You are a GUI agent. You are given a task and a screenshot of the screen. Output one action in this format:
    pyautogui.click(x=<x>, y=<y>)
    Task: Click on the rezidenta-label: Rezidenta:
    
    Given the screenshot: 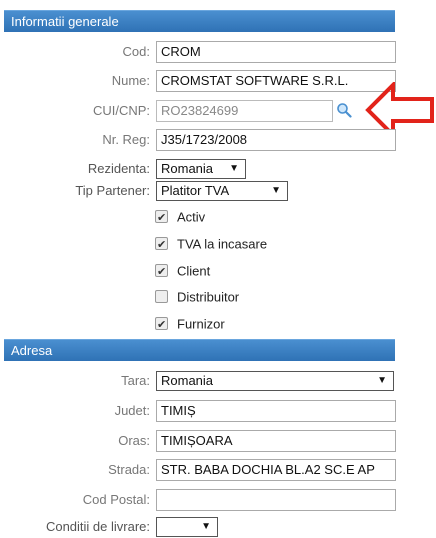 What is the action you would take?
    pyautogui.click(x=118, y=168)
    